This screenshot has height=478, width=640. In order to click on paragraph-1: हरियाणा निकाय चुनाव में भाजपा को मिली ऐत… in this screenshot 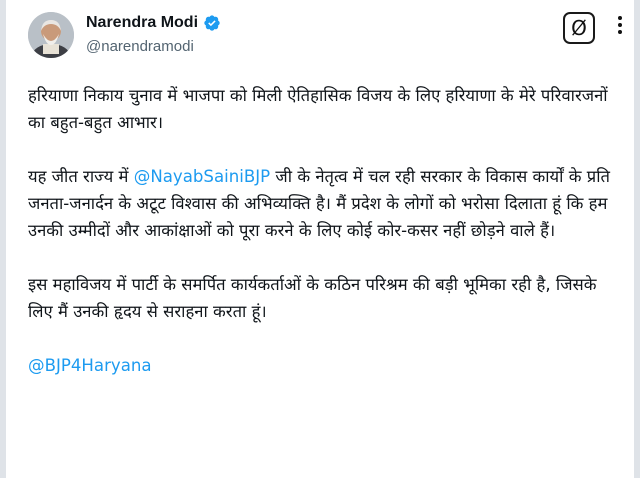, I will do `click(318, 109)`.